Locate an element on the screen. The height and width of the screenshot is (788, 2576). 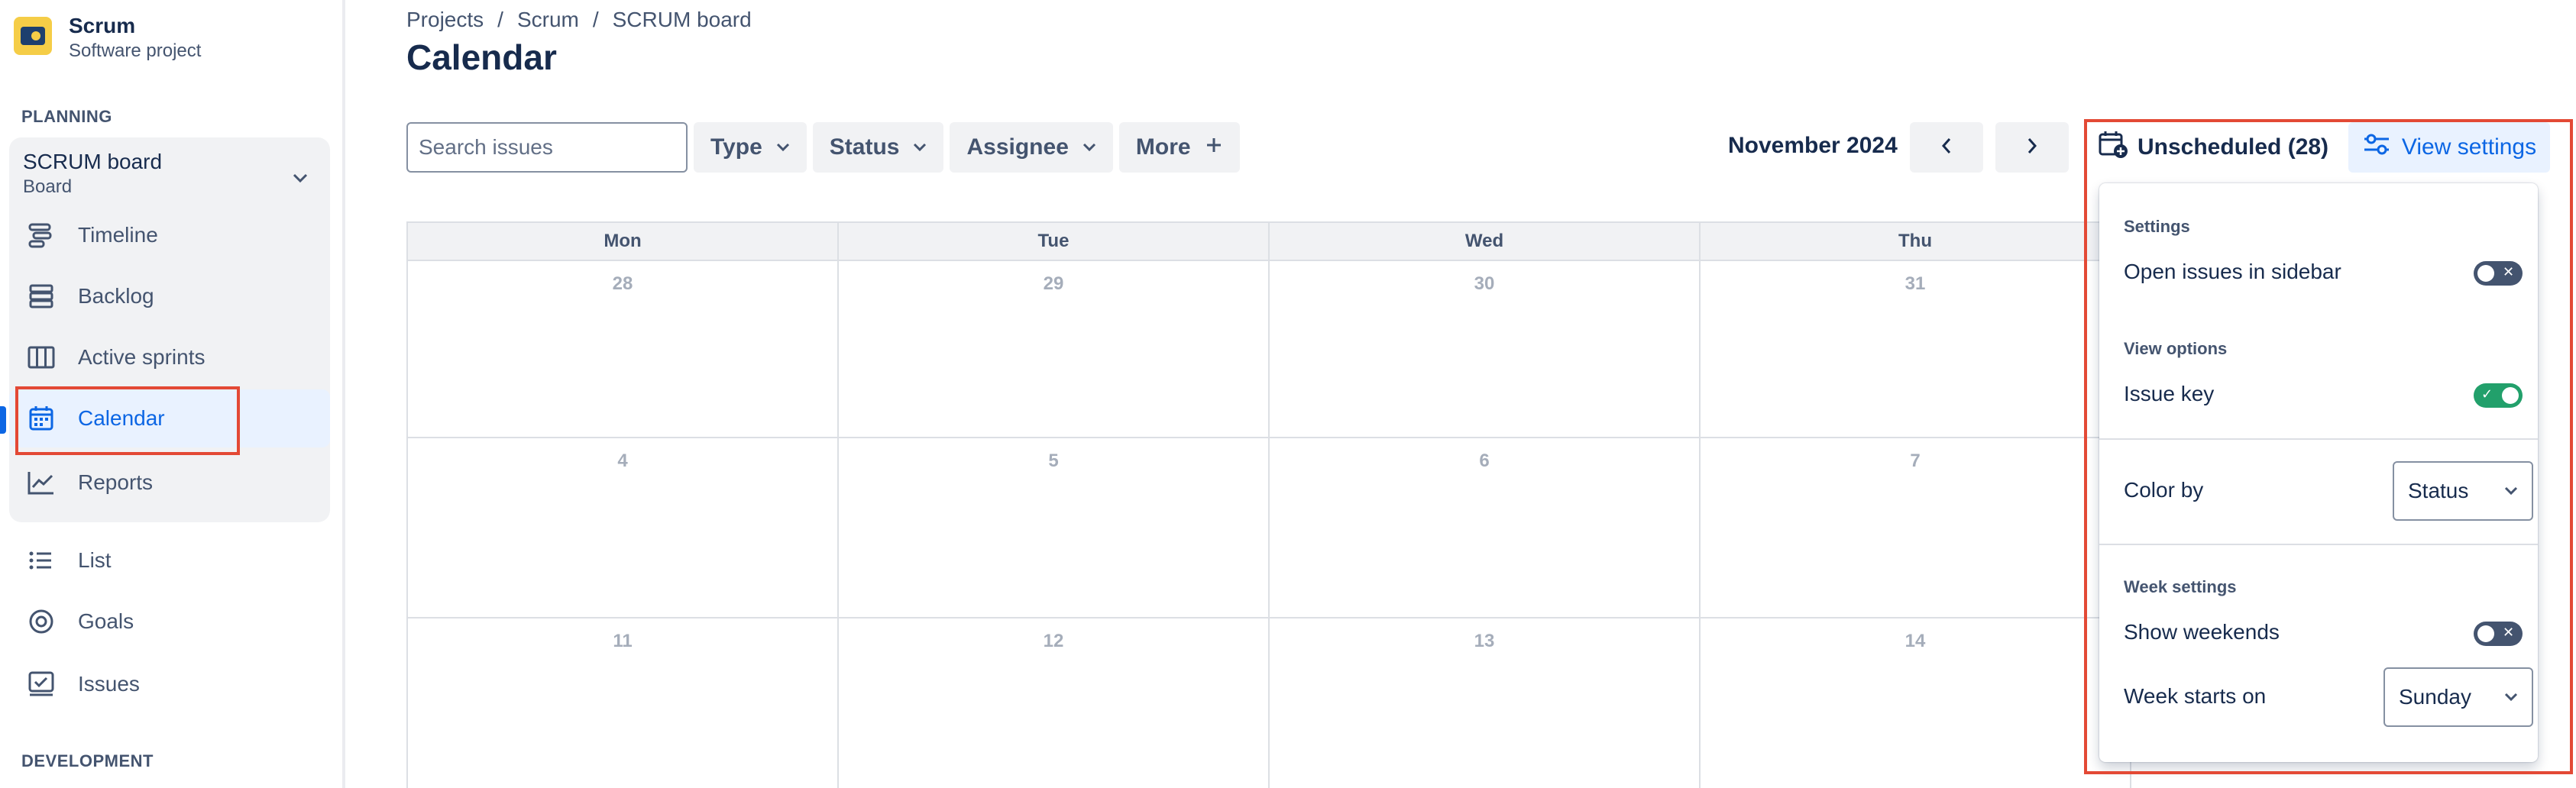
sidebar-item-issues: Issues is located at coordinates (169, 684).